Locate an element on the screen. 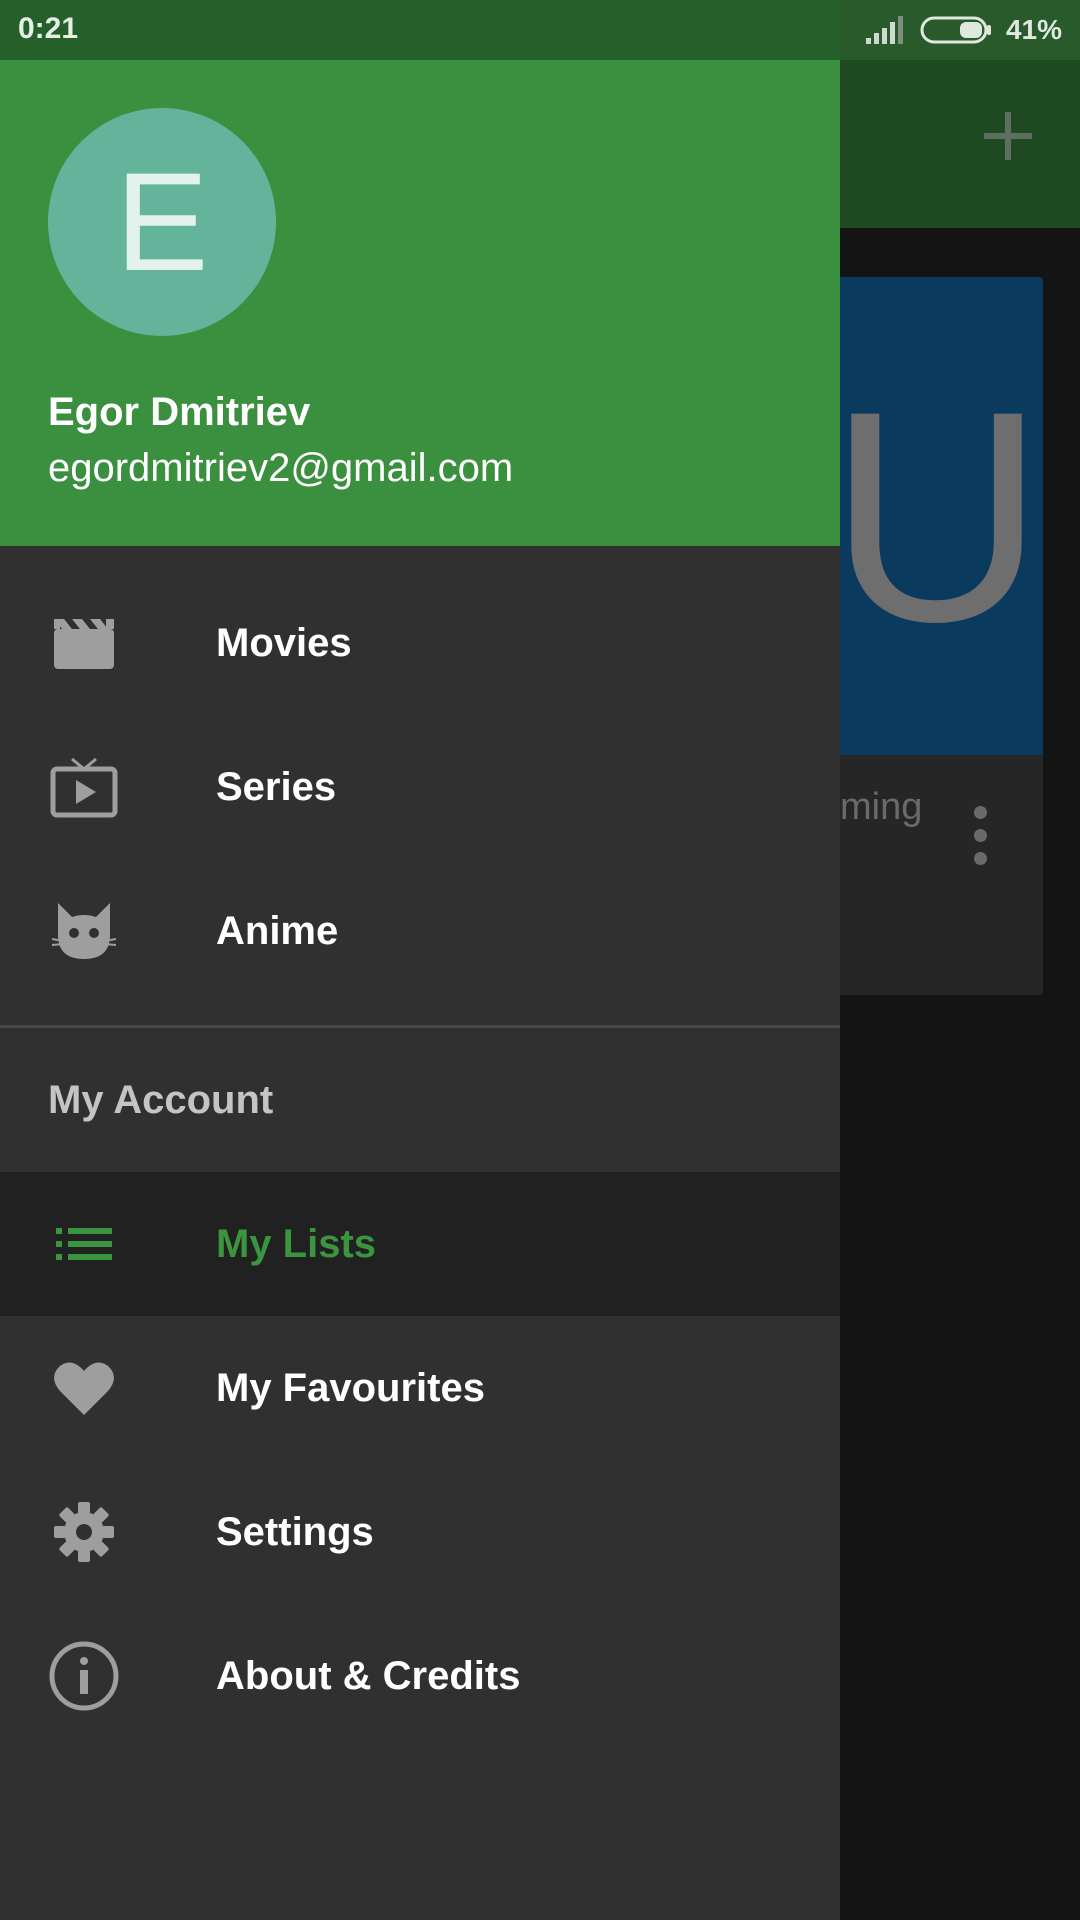  status-time: 0:21 is located at coordinates (48, 28).